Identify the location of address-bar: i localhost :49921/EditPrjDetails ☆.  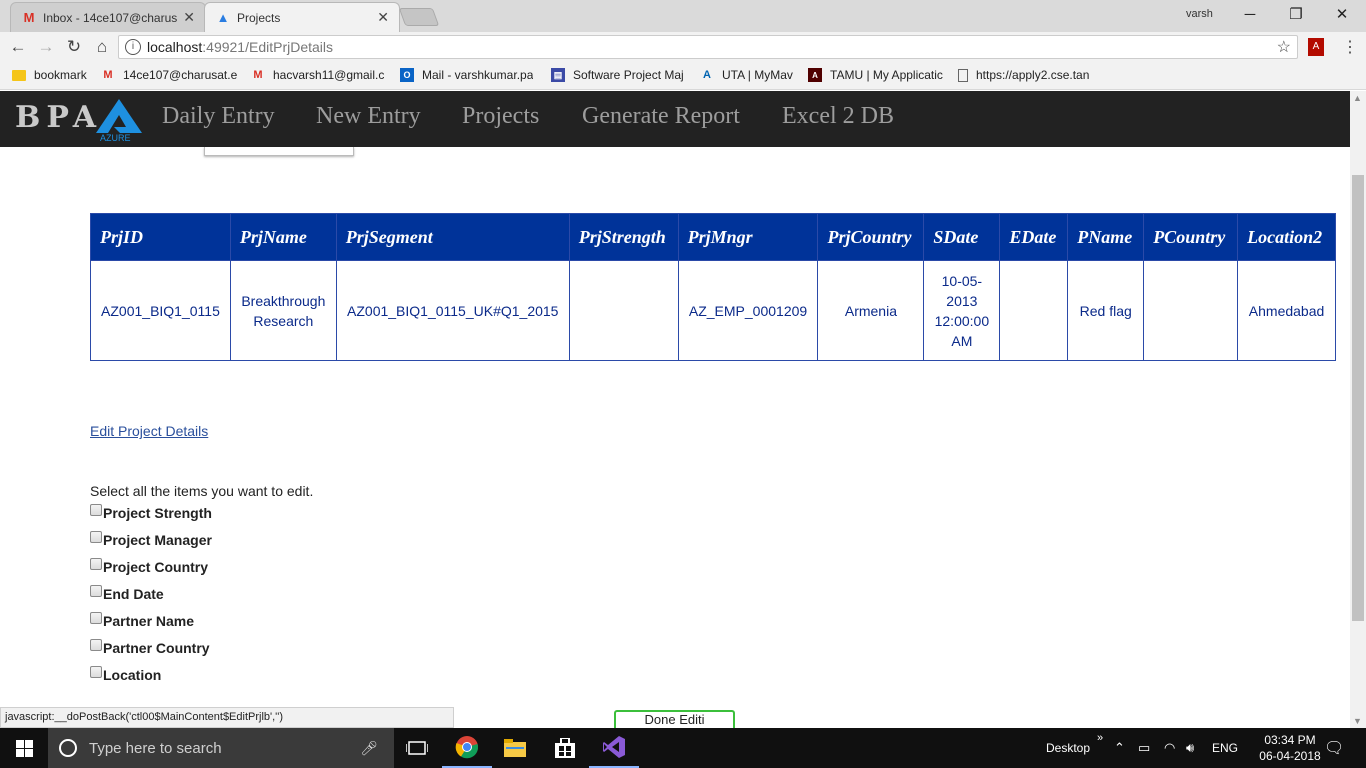
(708, 47).